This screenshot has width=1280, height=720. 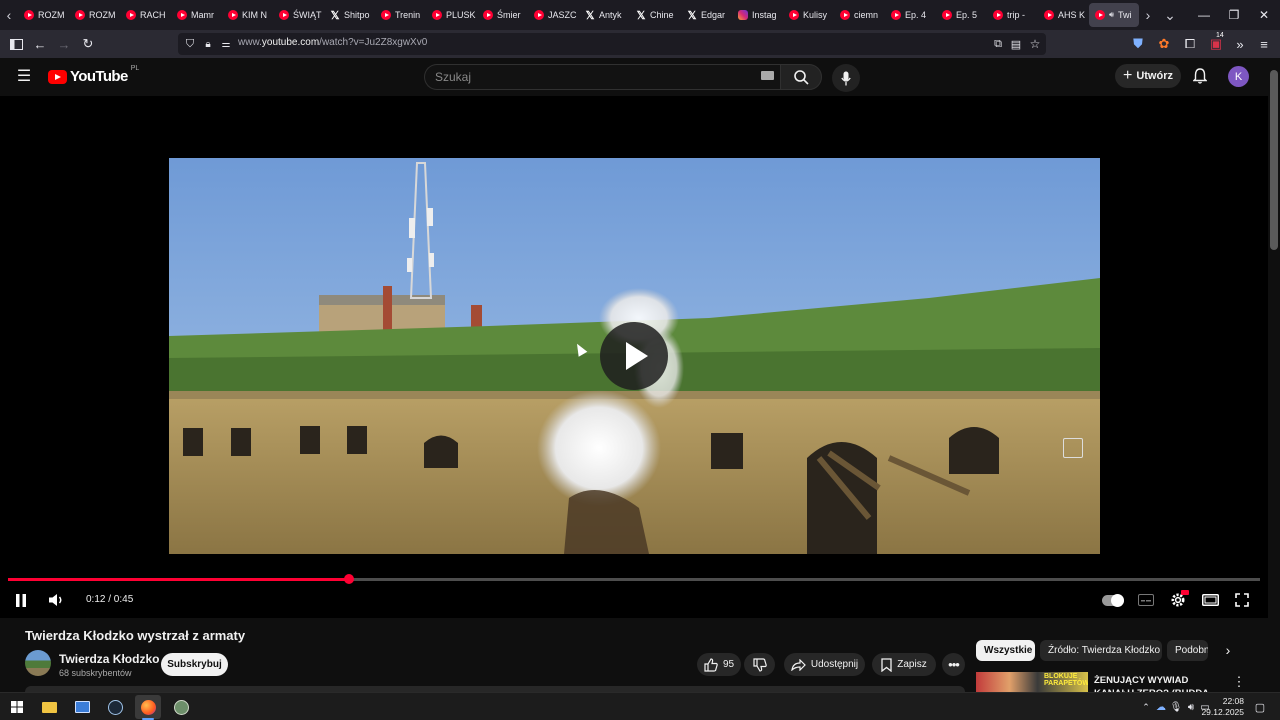 What do you see at coordinates (9, 15) in the screenshot?
I see `tab-scroll-left-icon: ‹` at bounding box center [9, 15].